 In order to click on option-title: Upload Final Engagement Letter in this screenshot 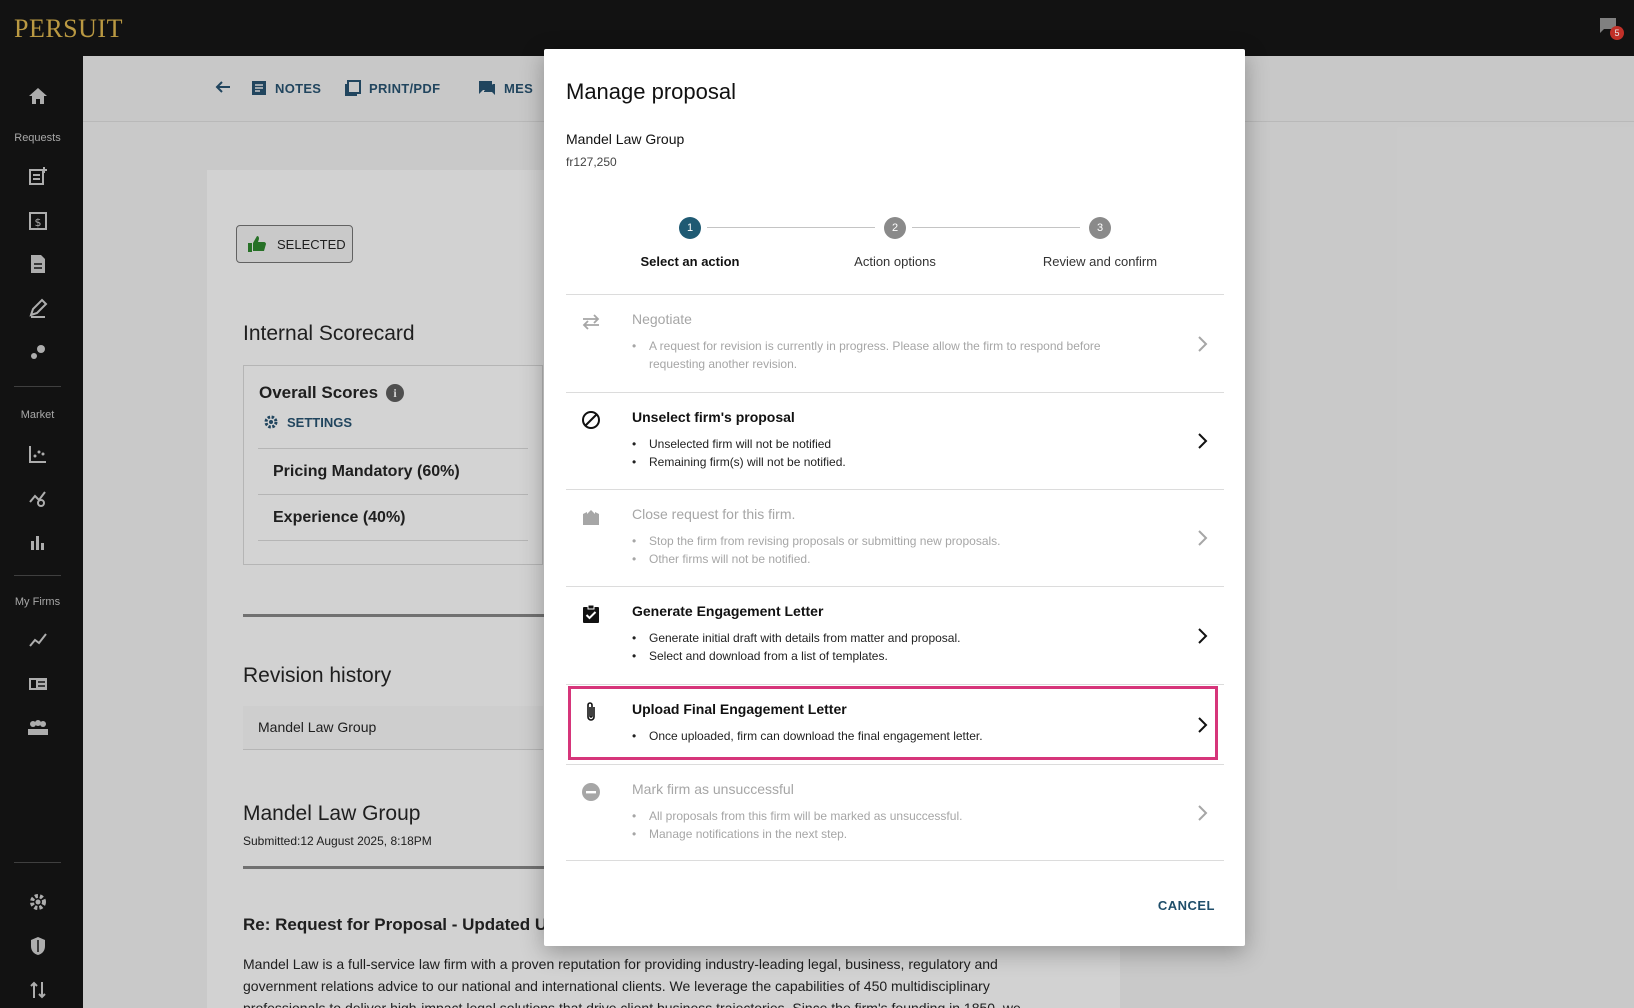, I will do `click(739, 709)`.